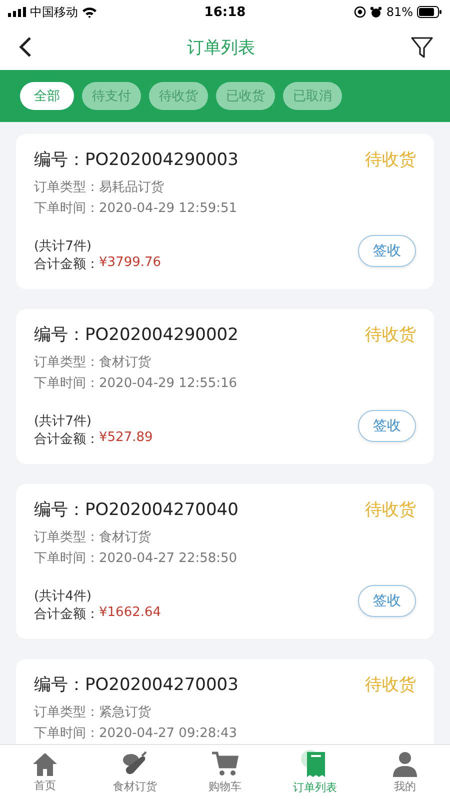  What do you see at coordinates (225, 12) in the screenshot?
I see `clock-time: 16:18` at bounding box center [225, 12].